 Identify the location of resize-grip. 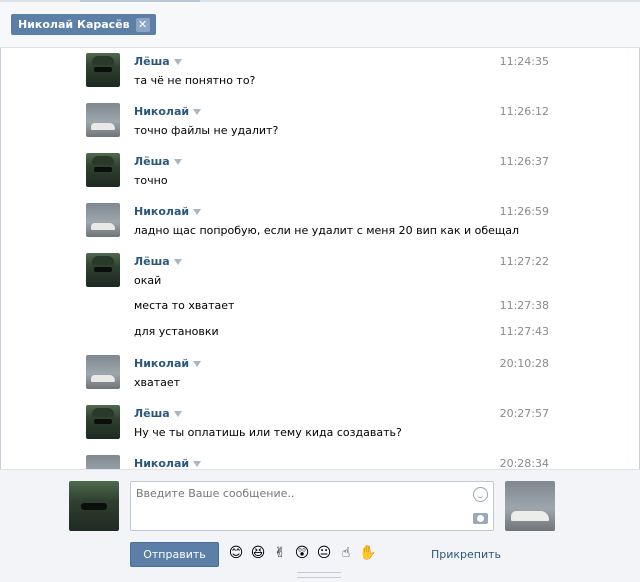
(319, 575).